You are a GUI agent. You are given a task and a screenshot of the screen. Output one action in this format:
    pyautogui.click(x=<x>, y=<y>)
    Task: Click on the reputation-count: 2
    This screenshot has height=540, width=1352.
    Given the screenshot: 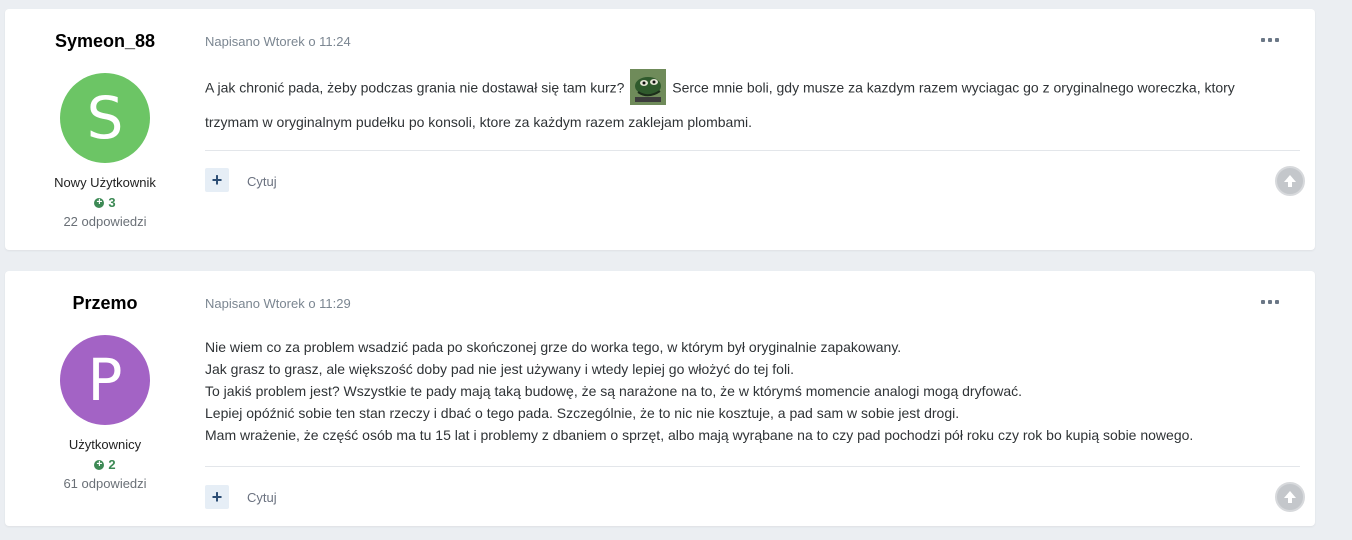 What is the action you would take?
    pyautogui.click(x=112, y=464)
    